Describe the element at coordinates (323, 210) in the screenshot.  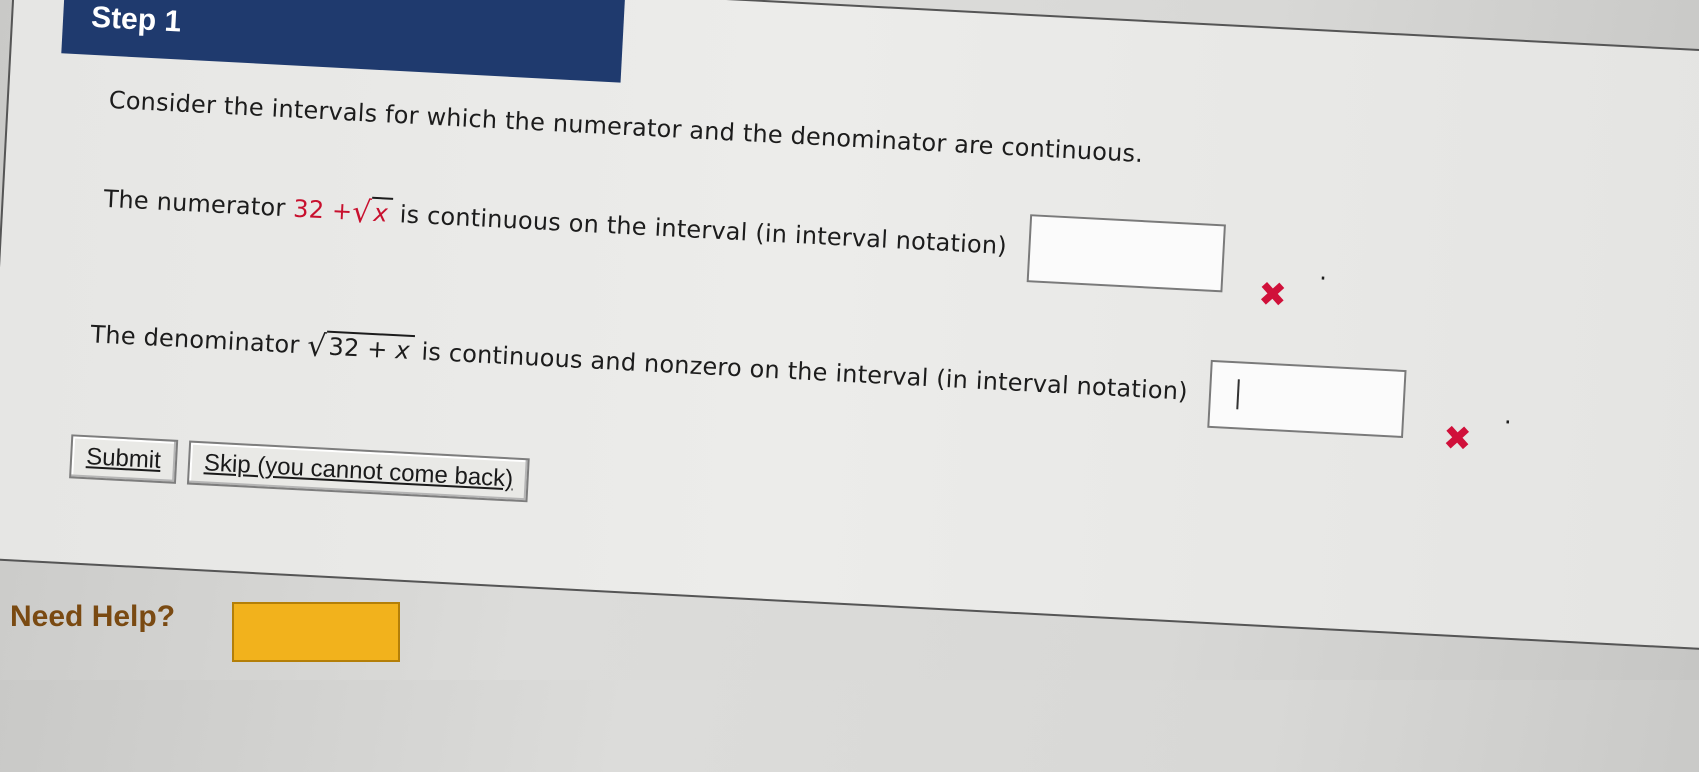
I see `numerator-expression-const: 32 +` at that location.